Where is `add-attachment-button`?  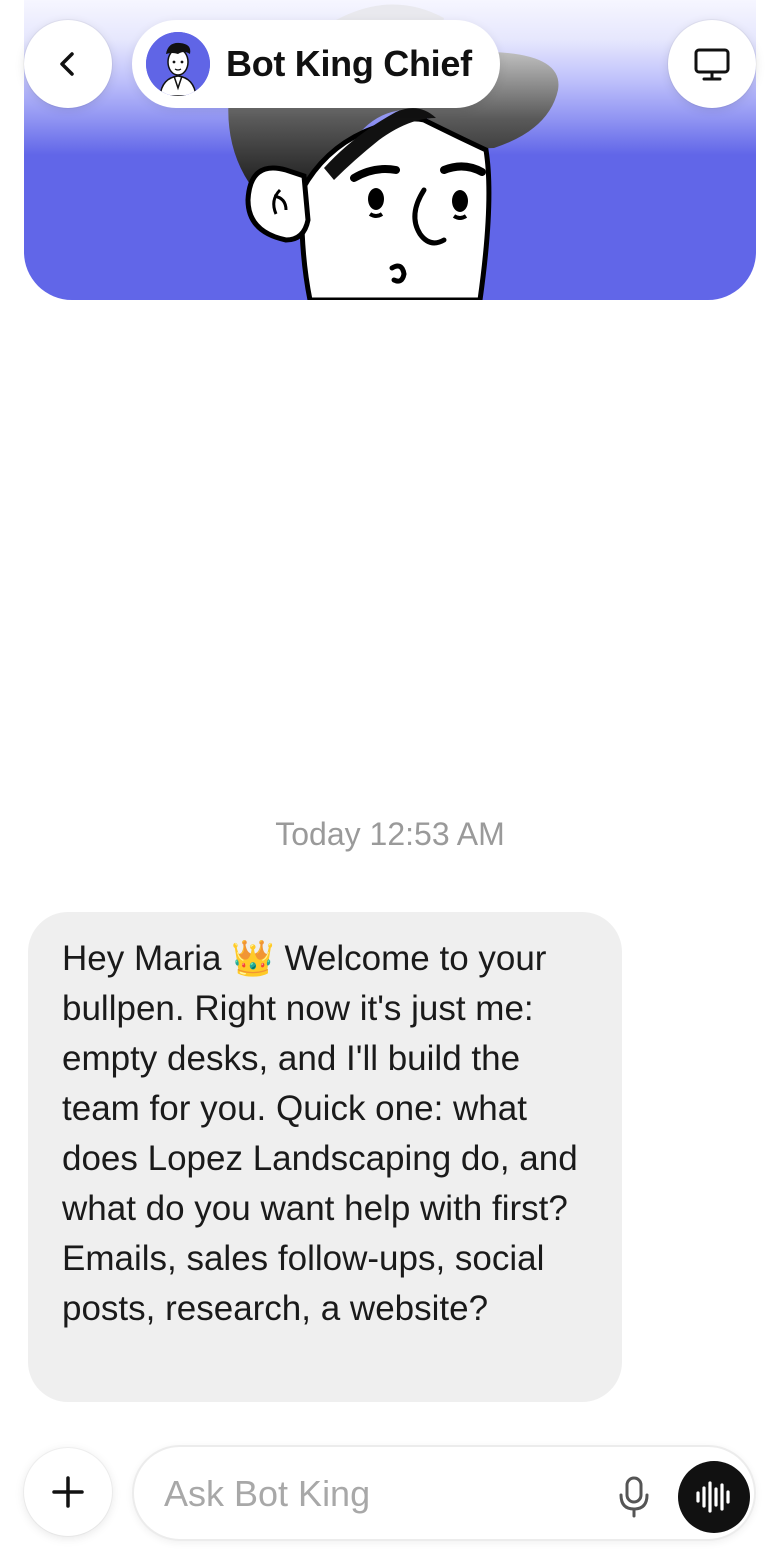
add-attachment-button is located at coordinates (68, 1492).